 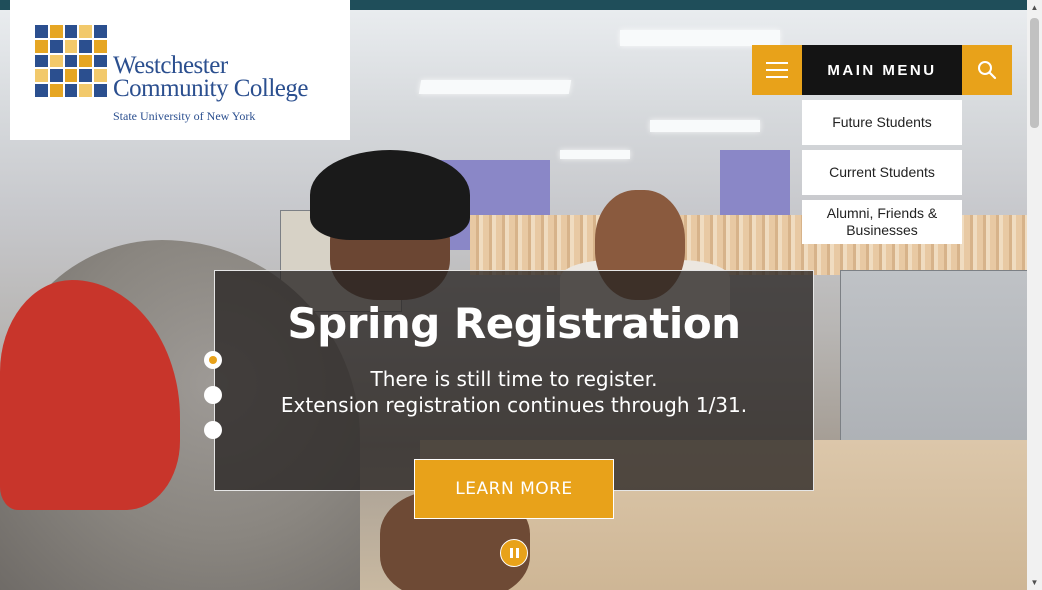 What do you see at coordinates (882, 70) in the screenshot?
I see `main-menu-button: MAIN MENU` at bounding box center [882, 70].